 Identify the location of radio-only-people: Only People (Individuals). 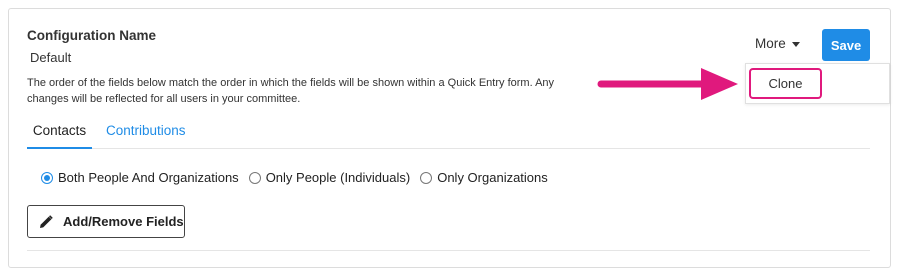
(329, 177).